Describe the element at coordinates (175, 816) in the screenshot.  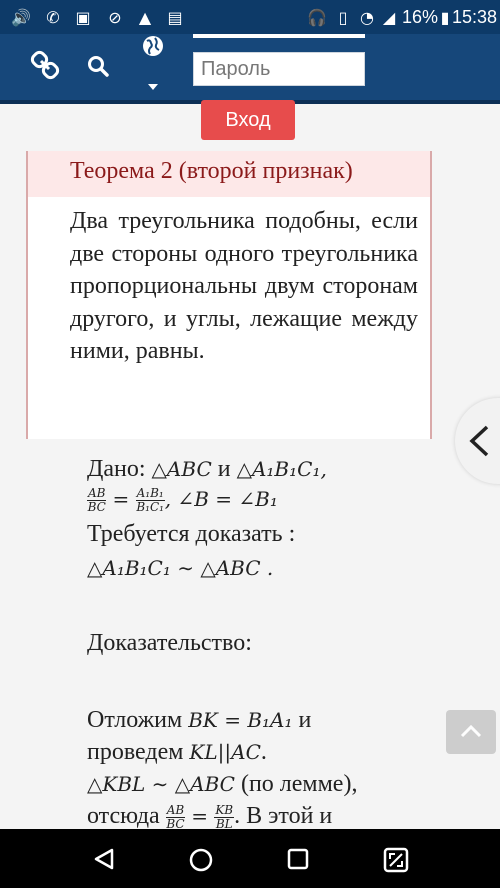
I see `step-4-fraction-1: AB BC` at that location.